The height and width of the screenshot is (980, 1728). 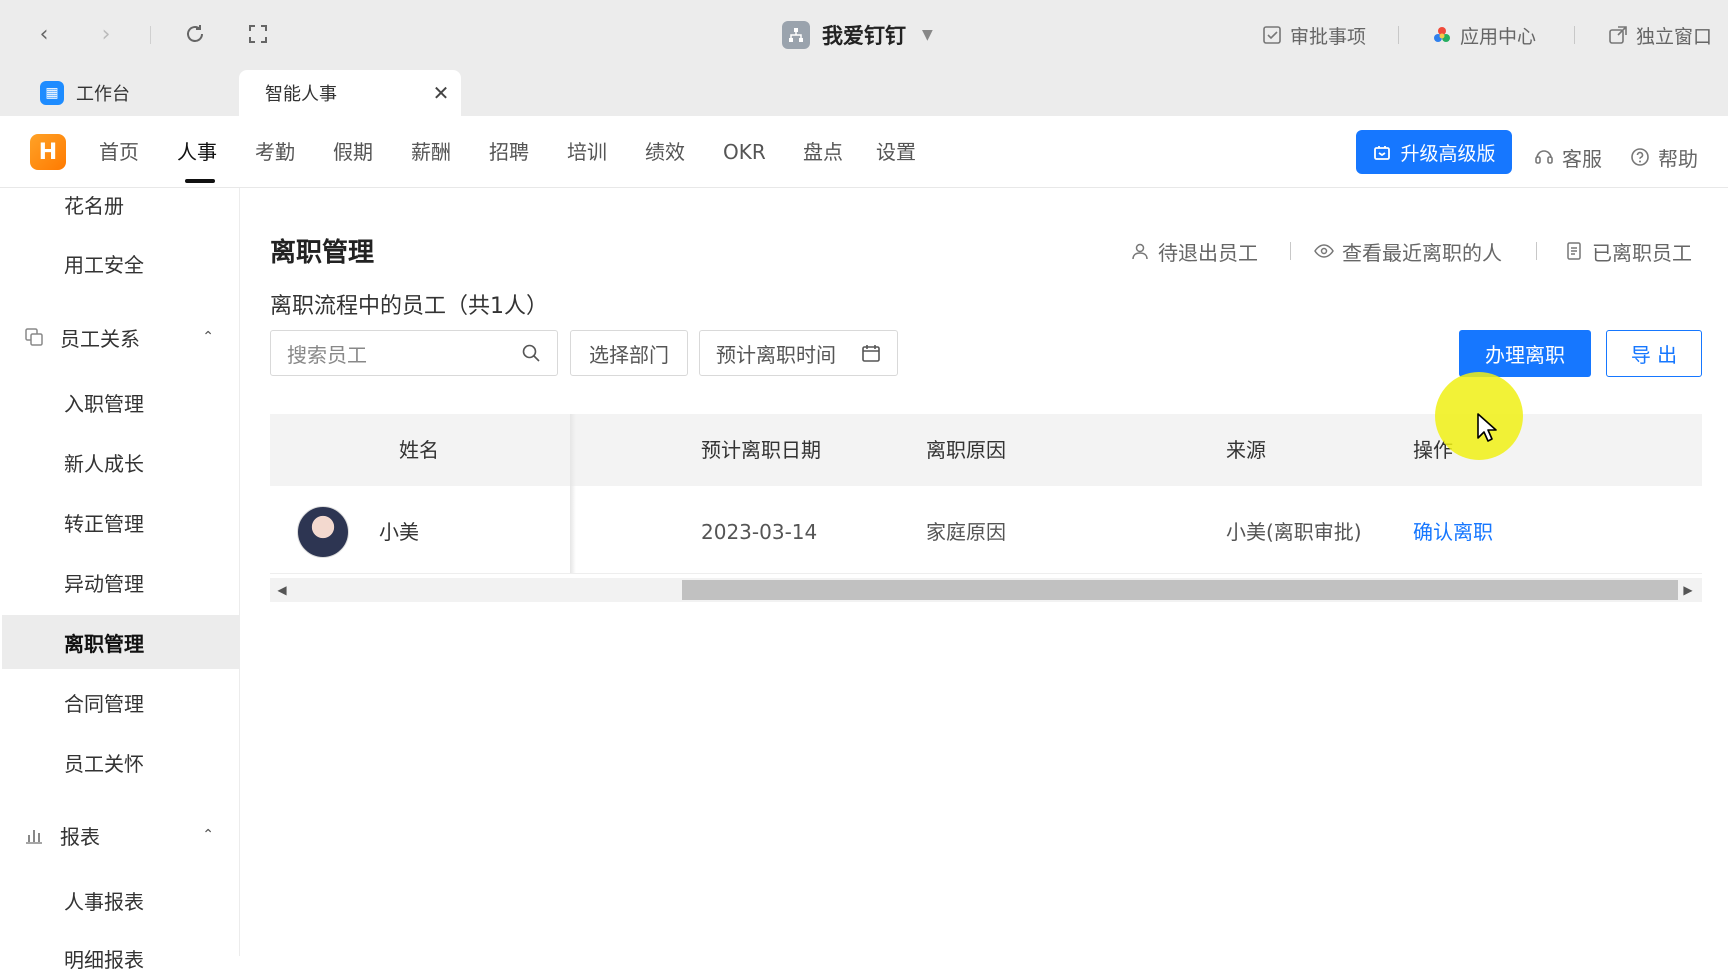 What do you see at coordinates (1618, 35) in the screenshot?
I see `external-window-icon` at bounding box center [1618, 35].